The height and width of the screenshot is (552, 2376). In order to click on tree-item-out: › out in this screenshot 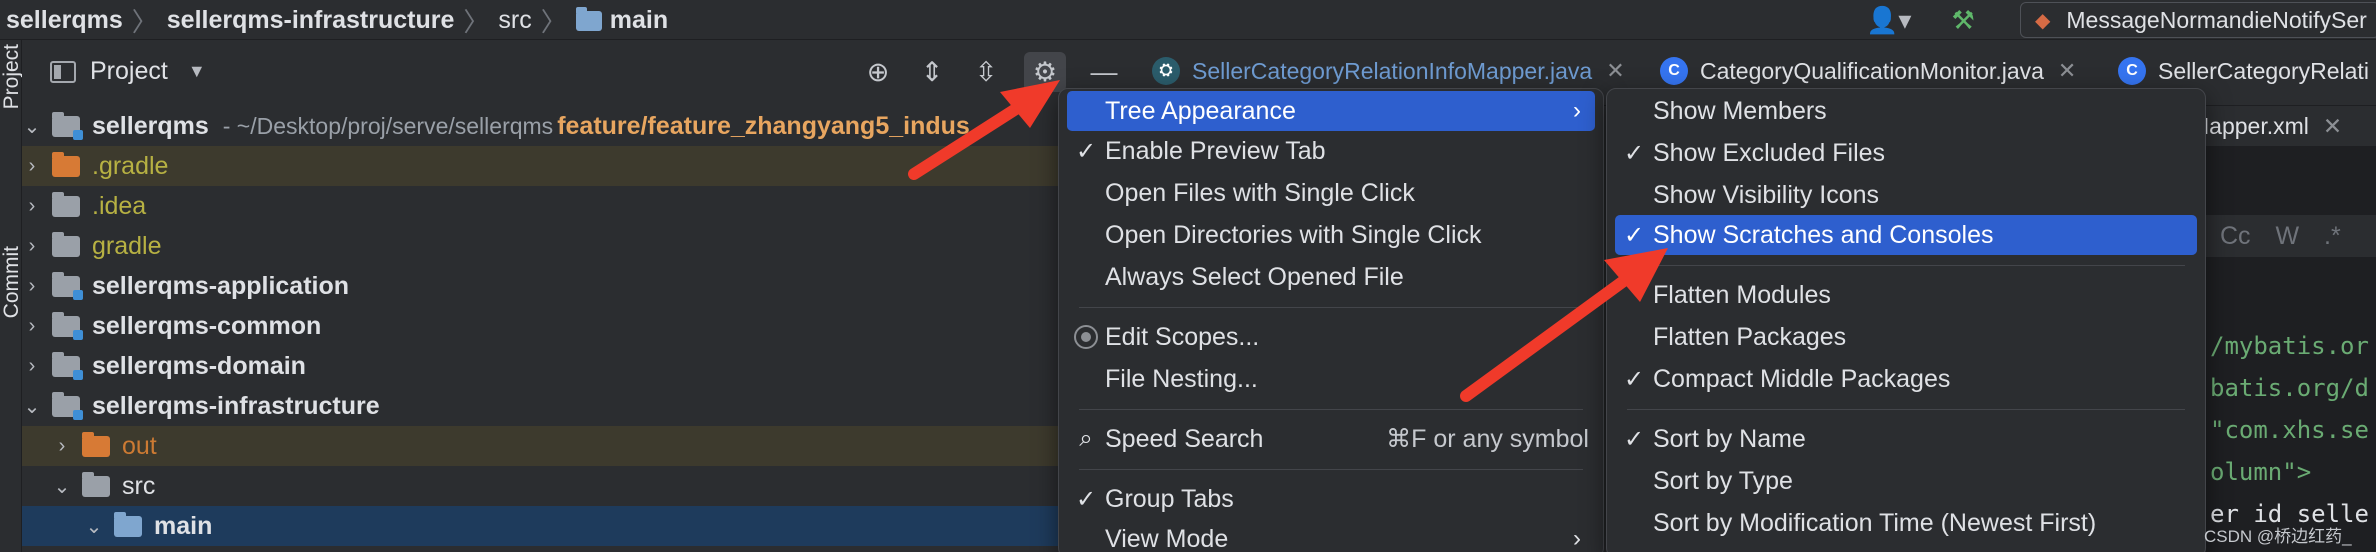, I will do `click(541, 446)`.